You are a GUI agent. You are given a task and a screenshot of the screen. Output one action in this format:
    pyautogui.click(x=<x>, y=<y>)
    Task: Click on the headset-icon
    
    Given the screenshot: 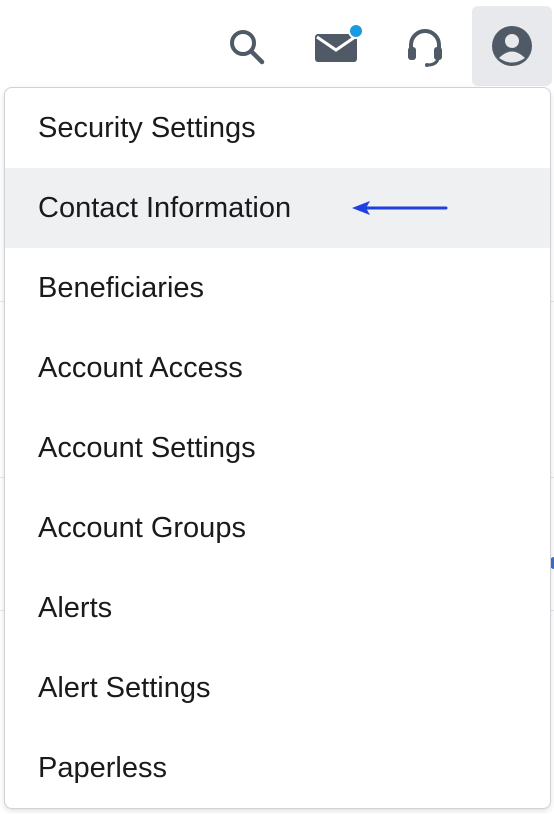 What is the action you would take?
    pyautogui.click(x=425, y=48)
    